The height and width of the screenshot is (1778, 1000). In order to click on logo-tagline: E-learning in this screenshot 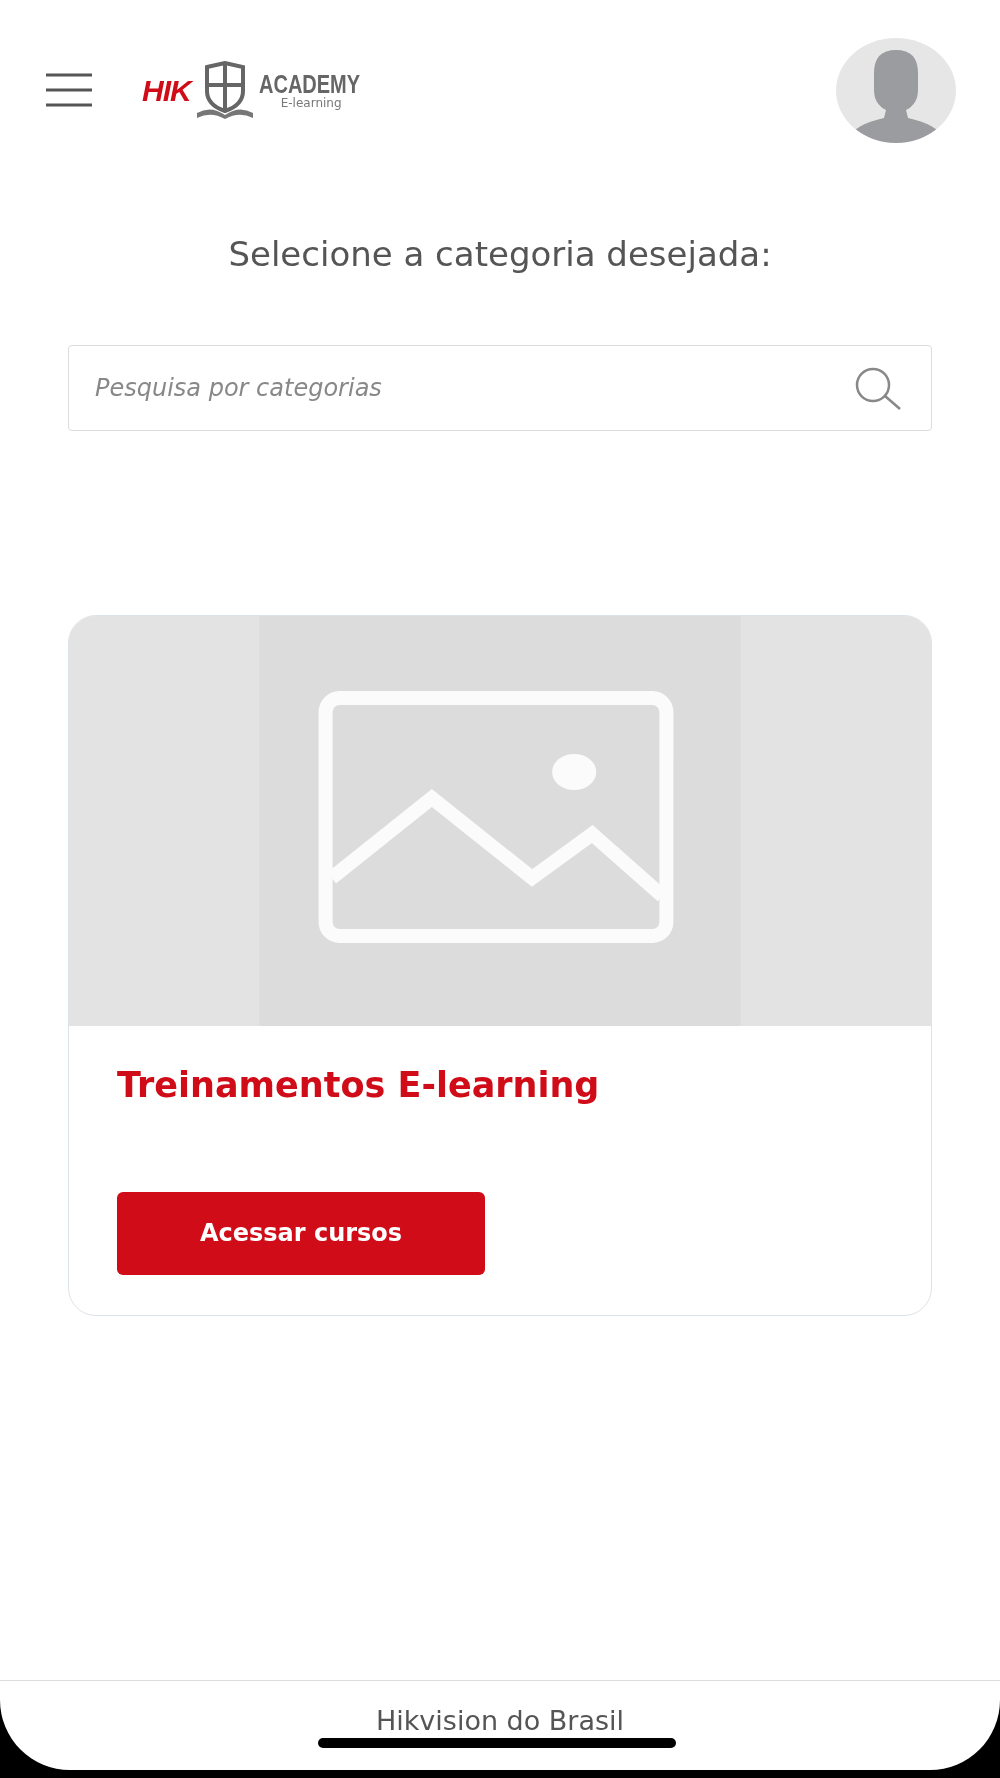, I will do `click(311, 102)`.